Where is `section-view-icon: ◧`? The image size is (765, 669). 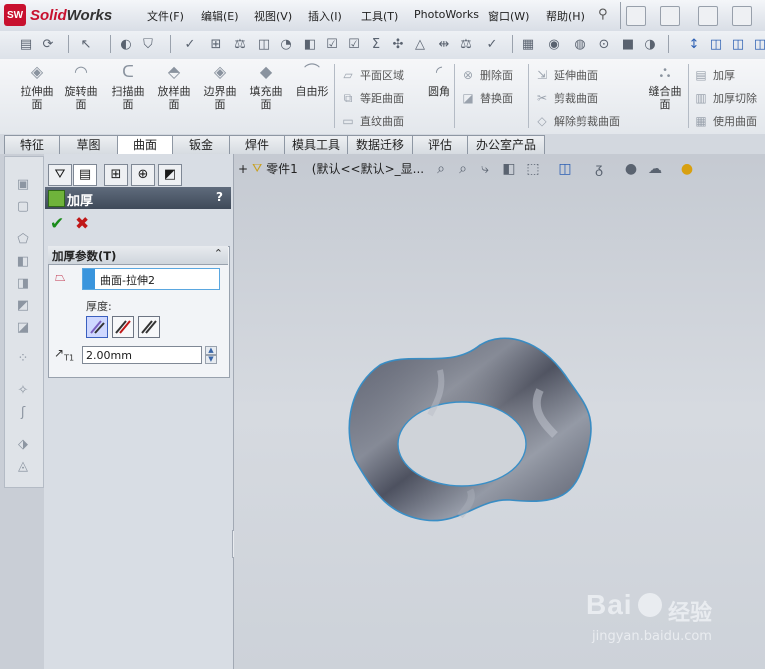
section-view-icon: ◧ is located at coordinates (509, 169).